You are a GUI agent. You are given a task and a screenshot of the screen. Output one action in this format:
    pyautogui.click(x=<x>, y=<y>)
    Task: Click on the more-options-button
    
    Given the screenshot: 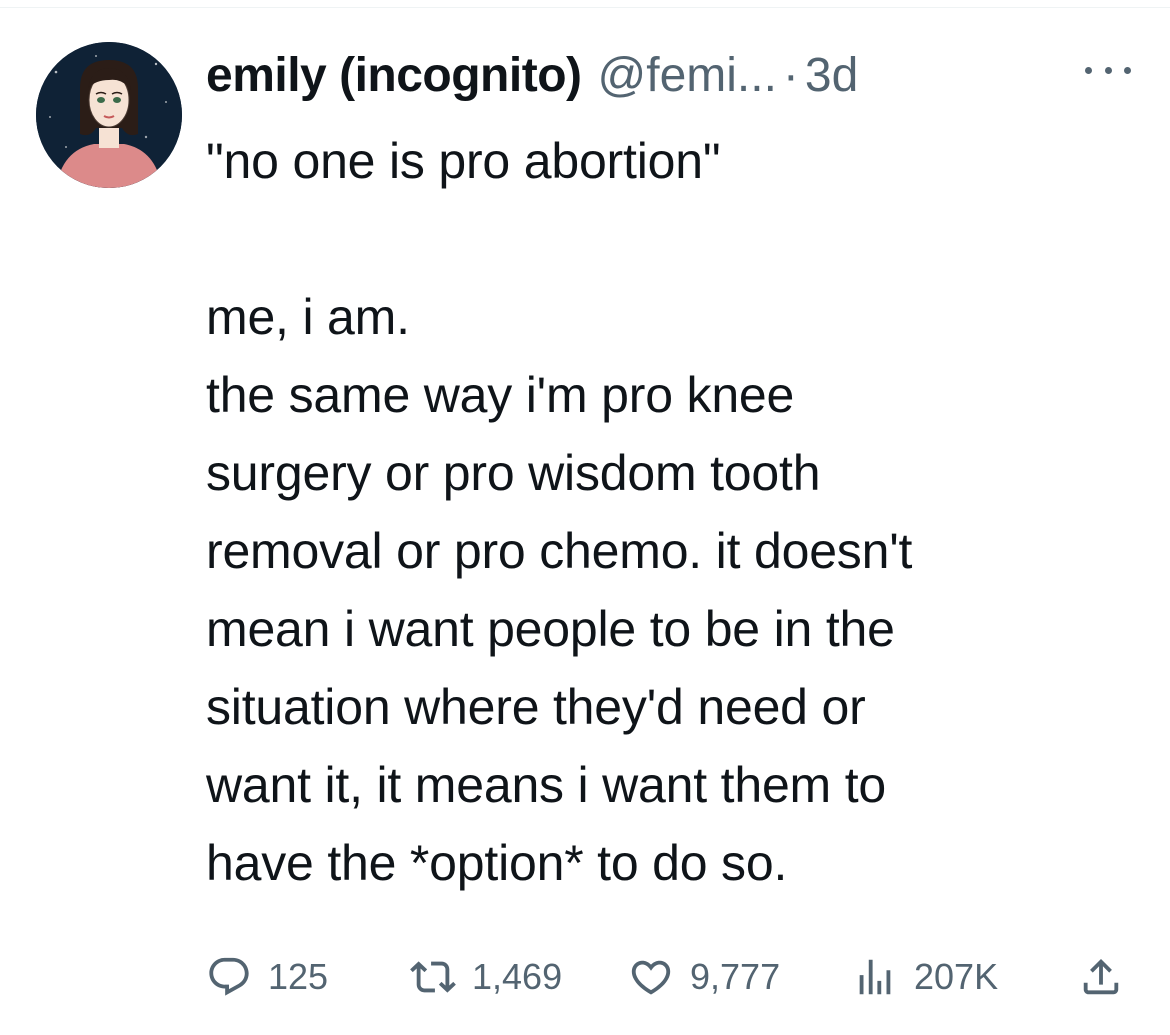 What is the action you would take?
    pyautogui.click(x=1108, y=70)
    